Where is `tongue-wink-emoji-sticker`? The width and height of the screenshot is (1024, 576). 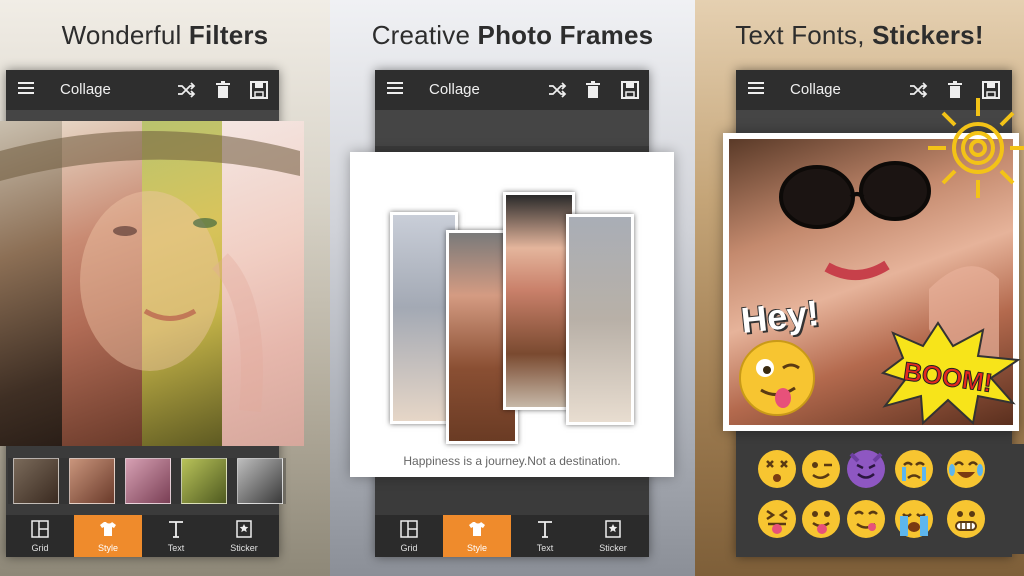 tongue-wink-emoji-sticker is located at coordinates (777, 378).